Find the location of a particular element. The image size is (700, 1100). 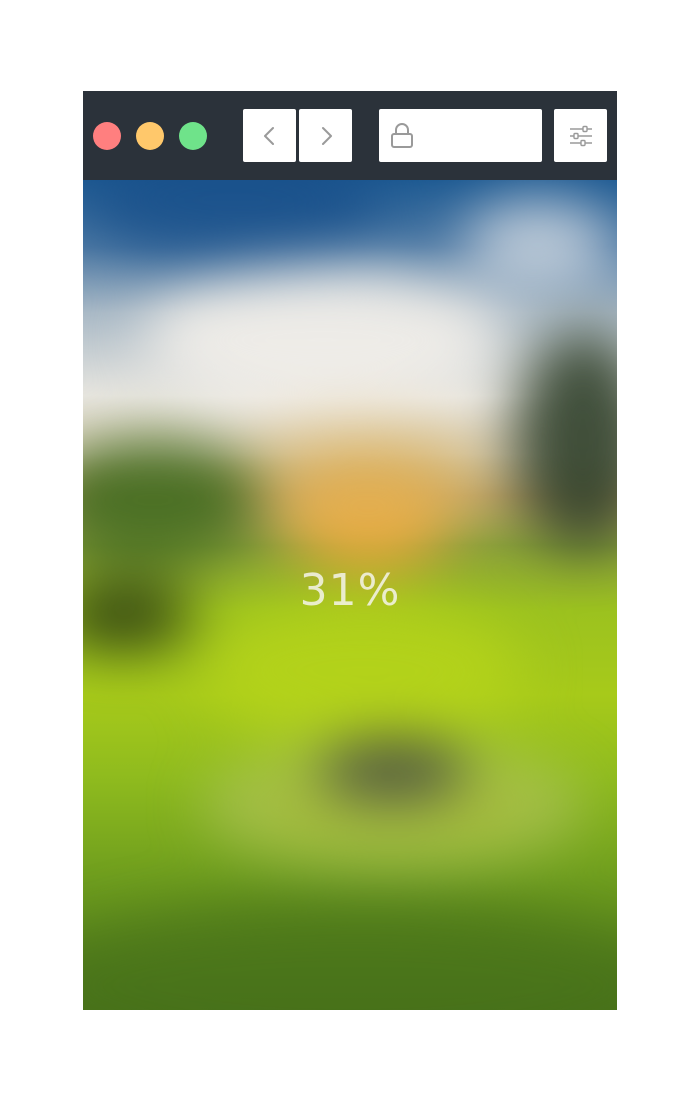

lock-icon is located at coordinates (402, 136).